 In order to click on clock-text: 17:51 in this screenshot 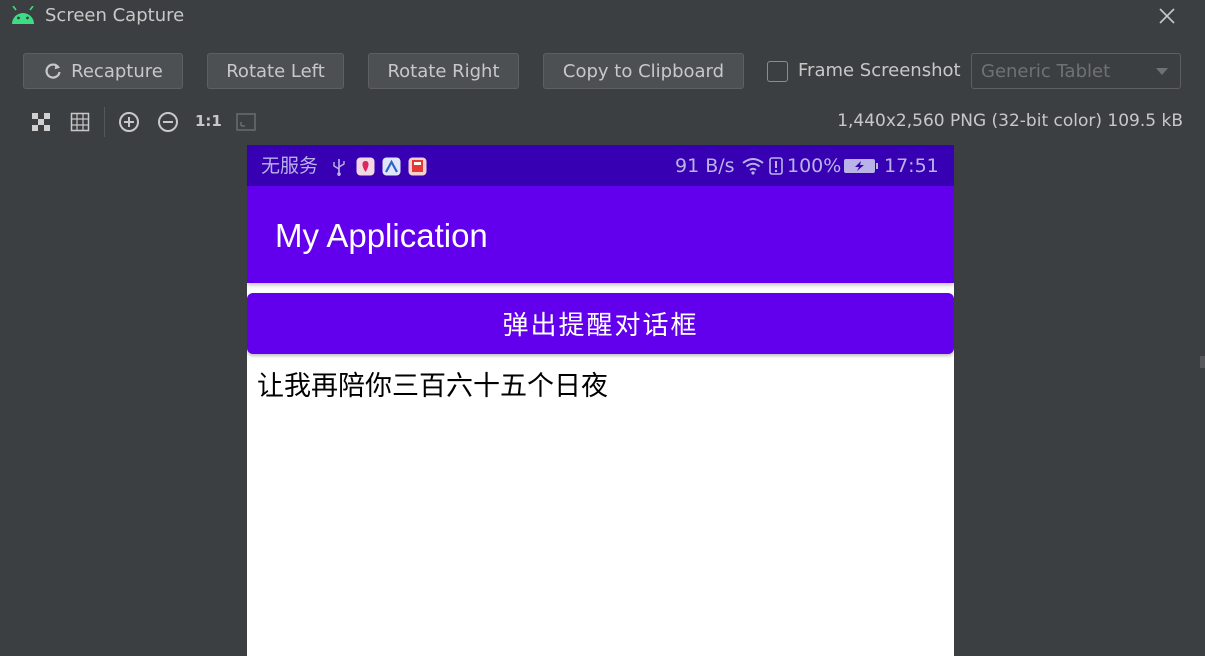, I will do `click(911, 166)`.